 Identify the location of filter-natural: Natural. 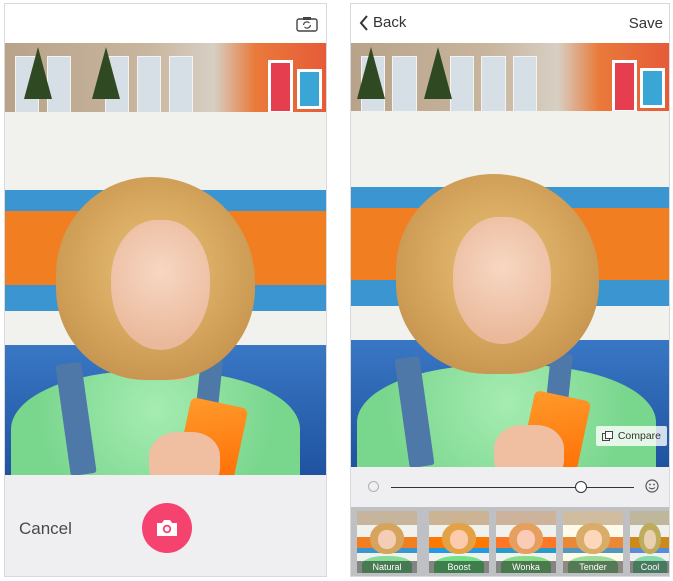
(387, 542).